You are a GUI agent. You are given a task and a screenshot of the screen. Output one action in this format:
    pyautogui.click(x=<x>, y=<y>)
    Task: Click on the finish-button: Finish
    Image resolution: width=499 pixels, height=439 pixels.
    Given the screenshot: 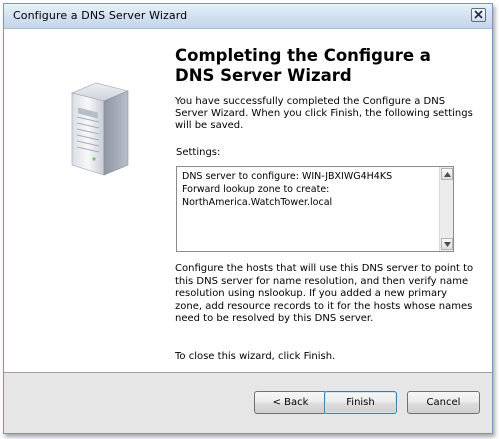 What is the action you would take?
    pyautogui.click(x=360, y=402)
    